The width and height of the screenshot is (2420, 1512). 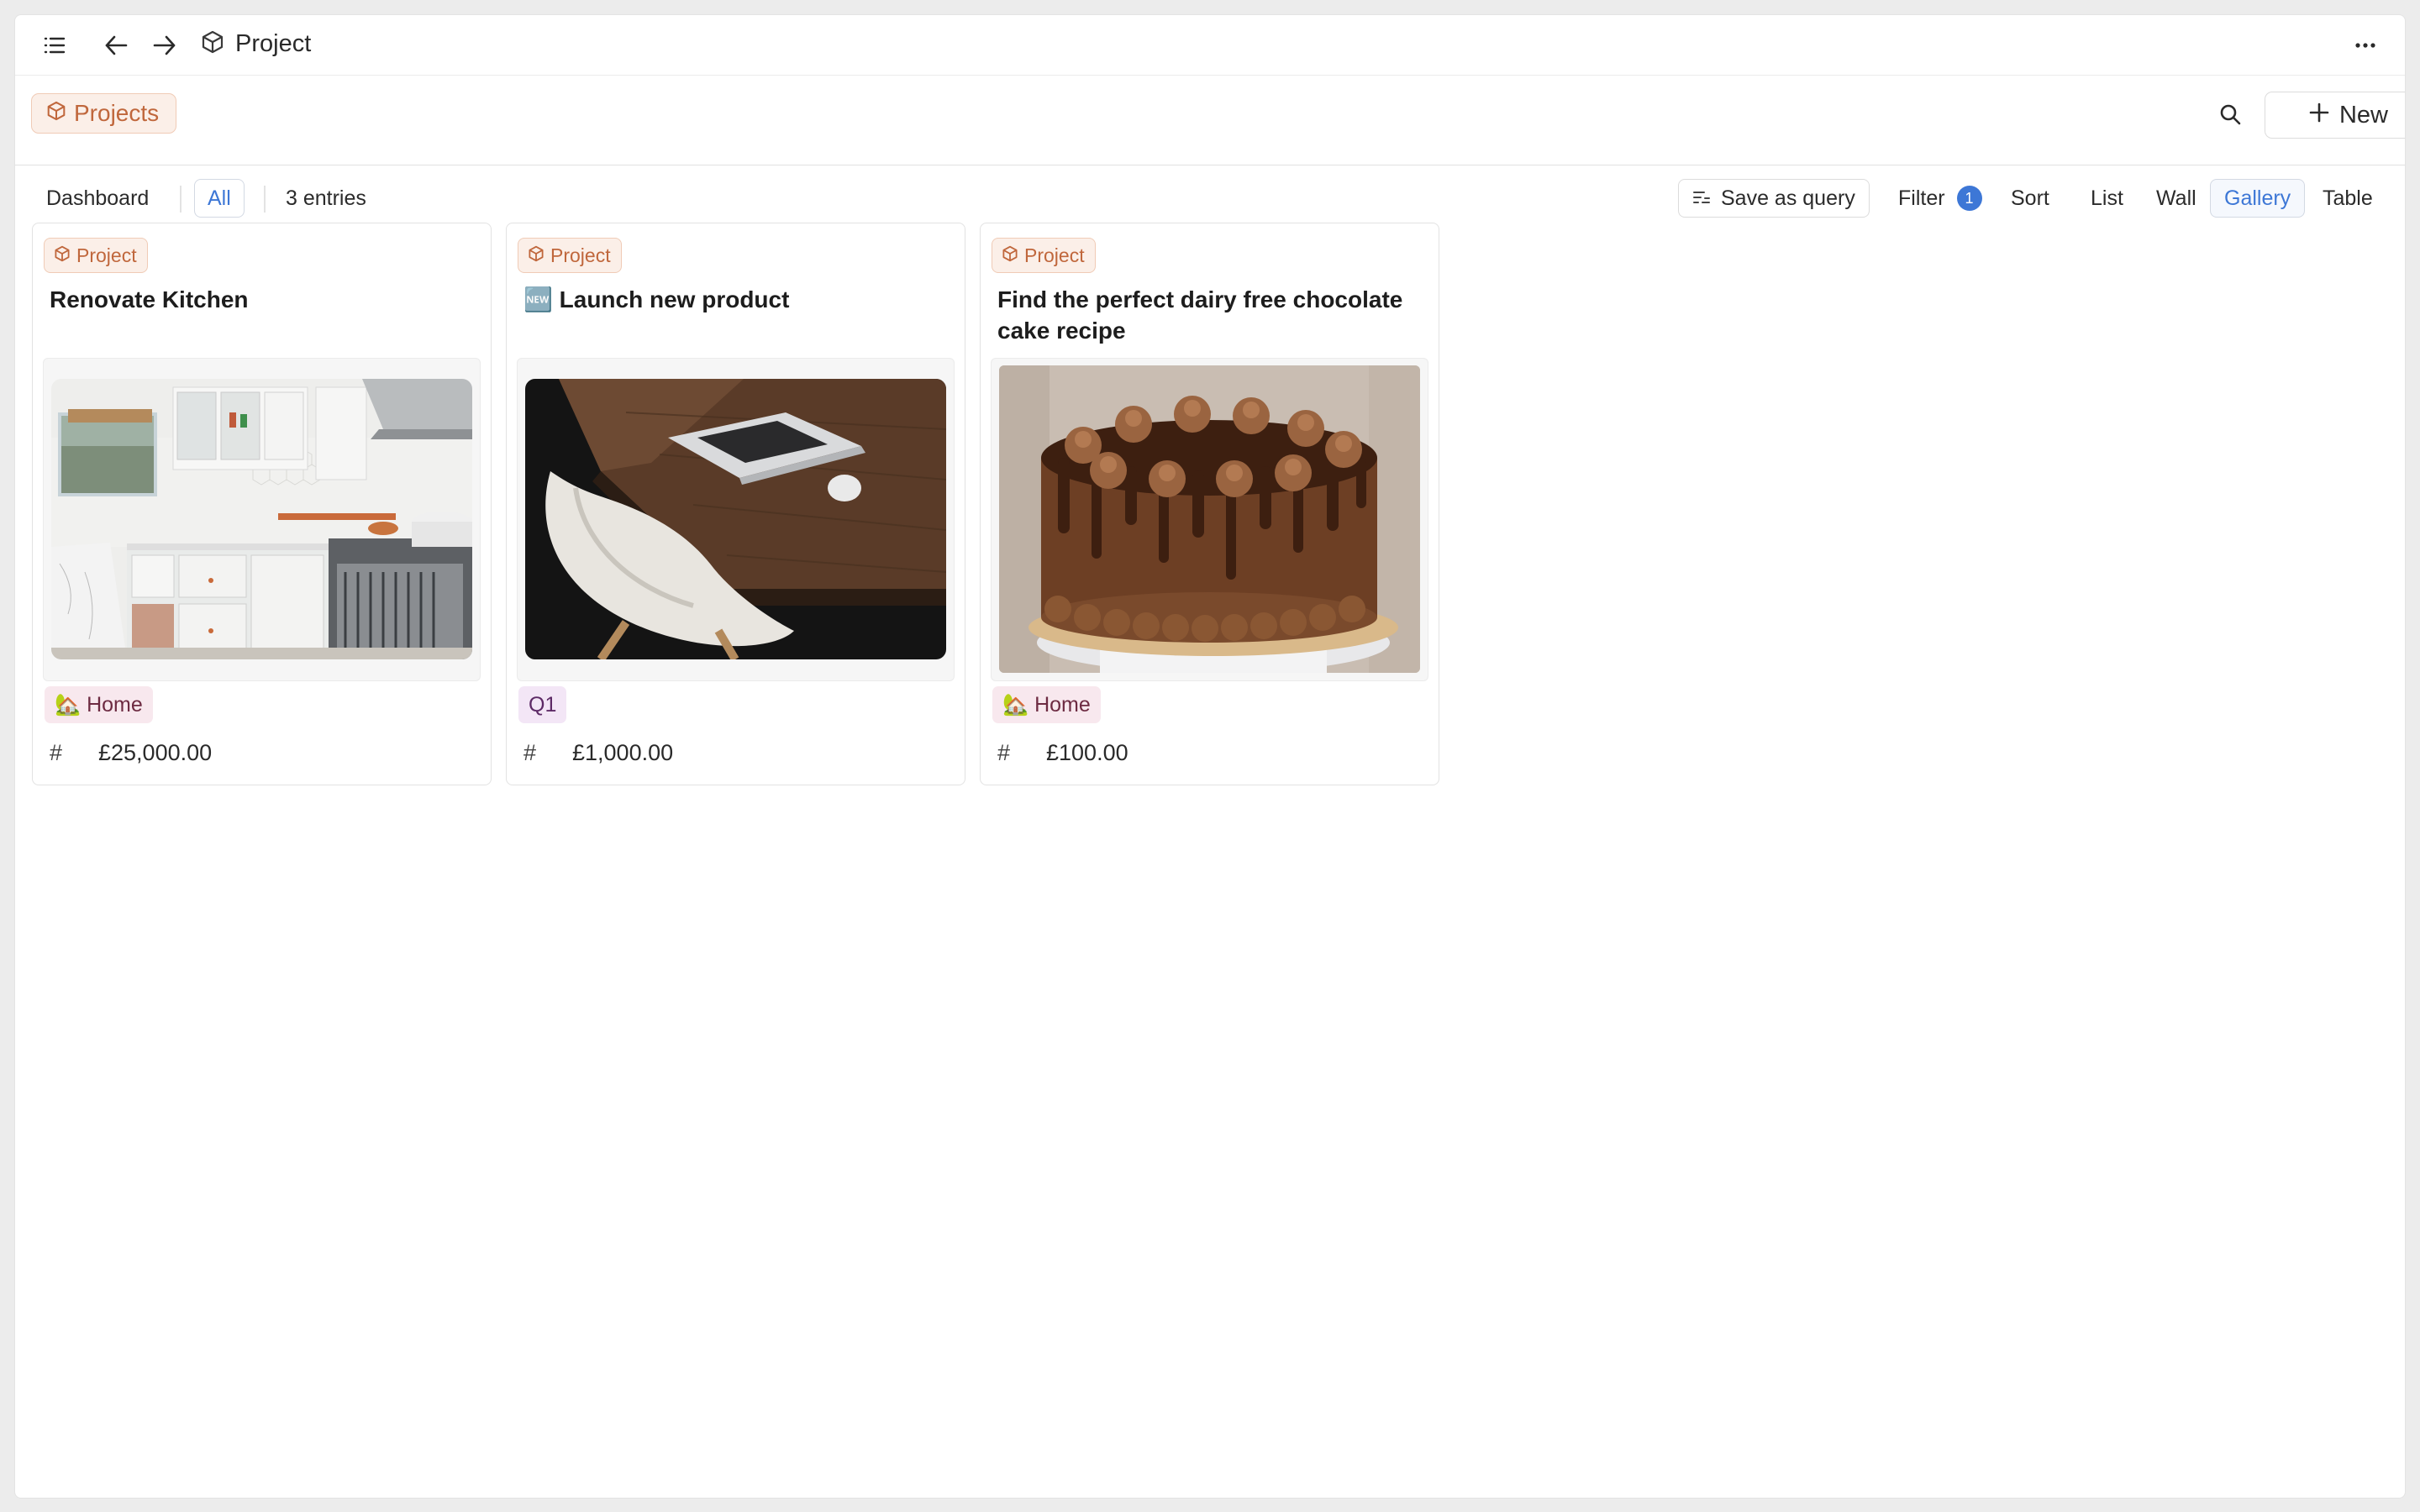 I want to click on collection-tag: Projects, so click(x=104, y=113).